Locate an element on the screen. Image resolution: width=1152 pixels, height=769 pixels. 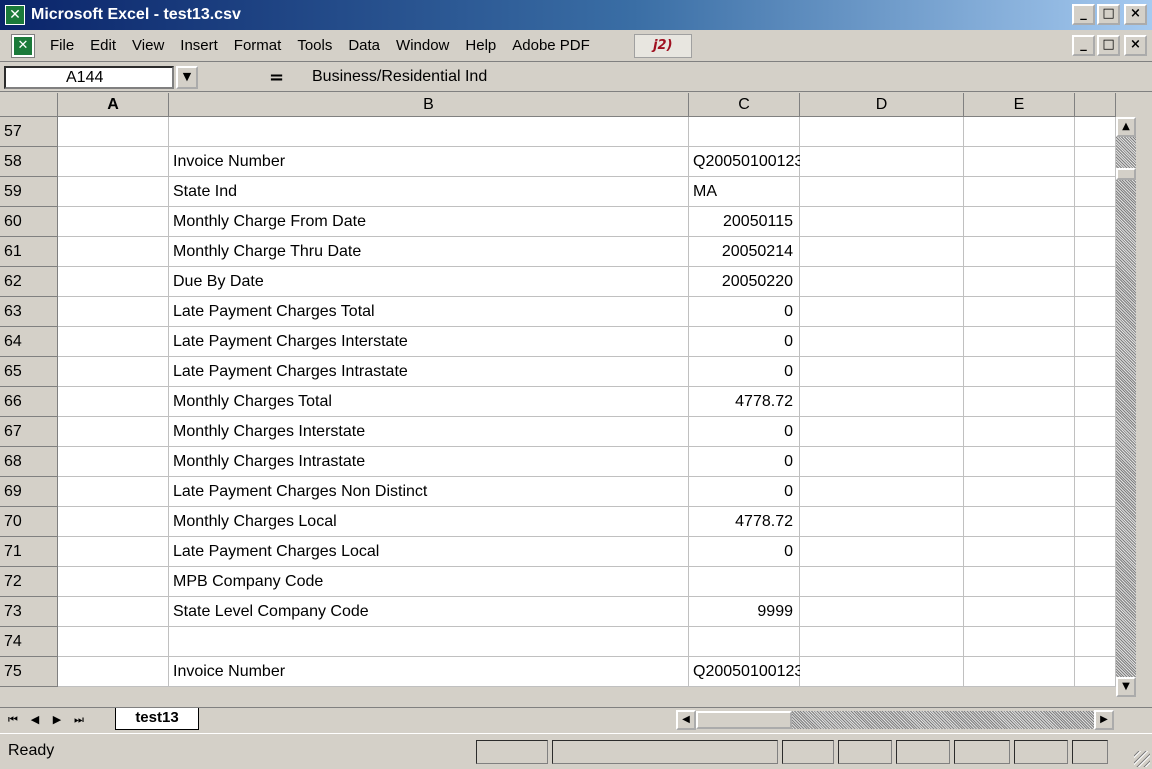
workbook-icon: ✕ is located at coordinates (23, 45).